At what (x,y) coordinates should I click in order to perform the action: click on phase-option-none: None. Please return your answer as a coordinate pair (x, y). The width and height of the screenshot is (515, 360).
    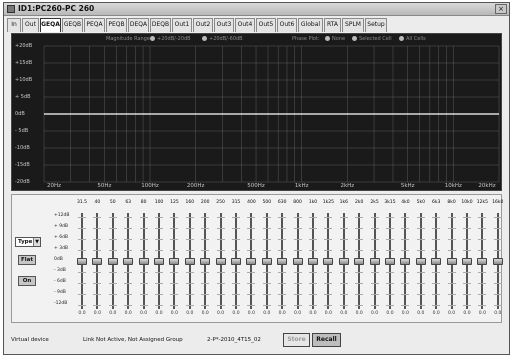
    Looking at the image, I should click on (335, 39).